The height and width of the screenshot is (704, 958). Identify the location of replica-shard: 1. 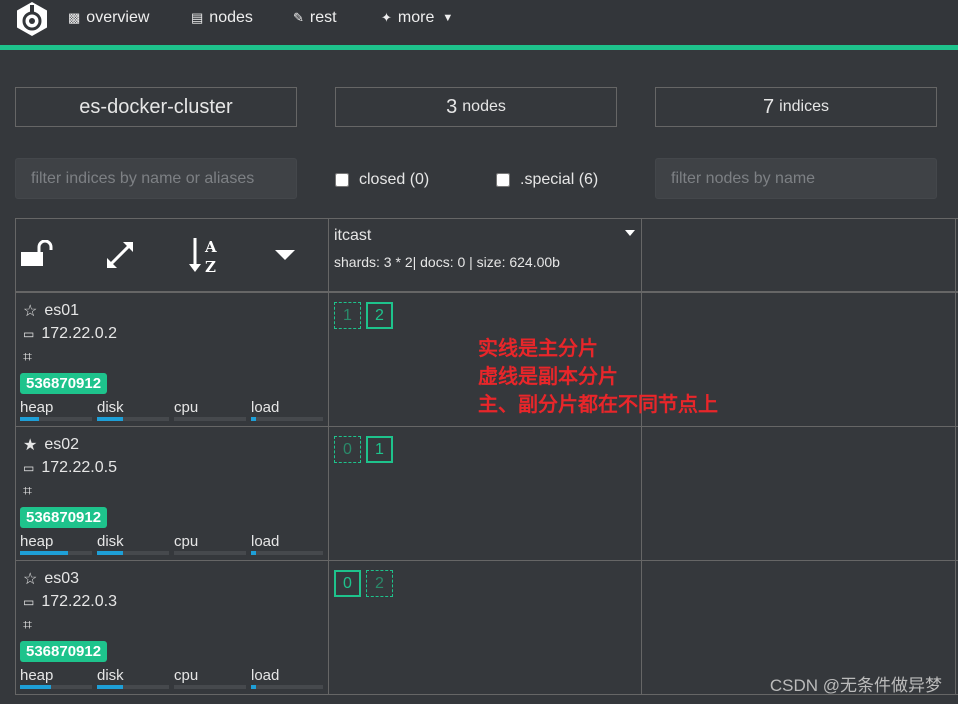
(347, 315).